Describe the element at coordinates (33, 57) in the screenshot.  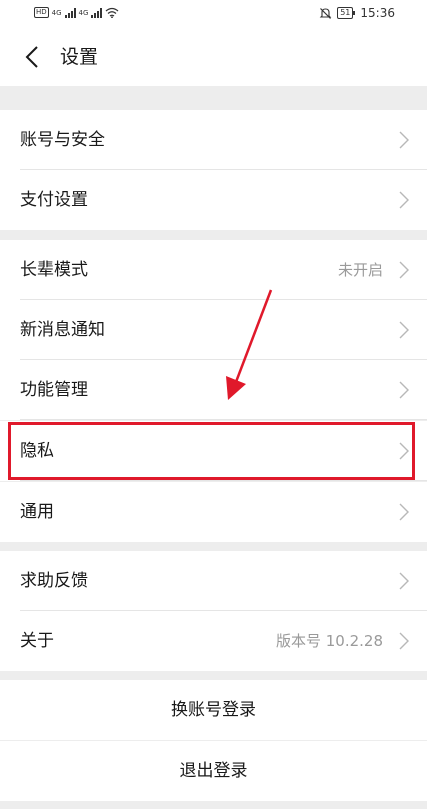
I see `back-icon` at that location.